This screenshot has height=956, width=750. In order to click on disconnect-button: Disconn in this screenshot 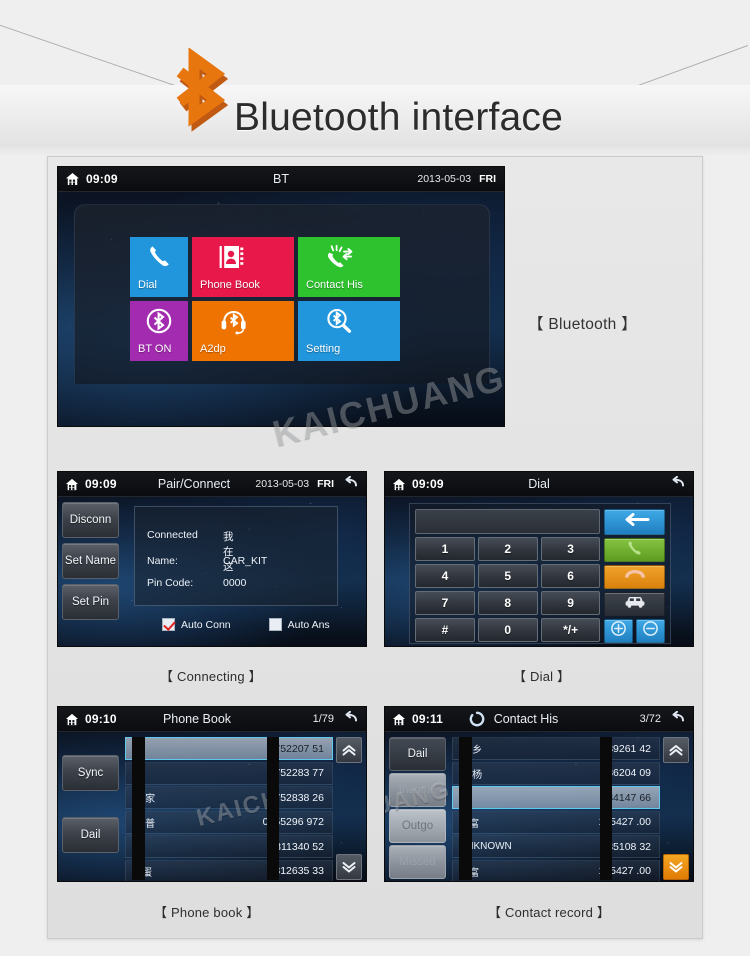, I will do `click(90, 520)`.